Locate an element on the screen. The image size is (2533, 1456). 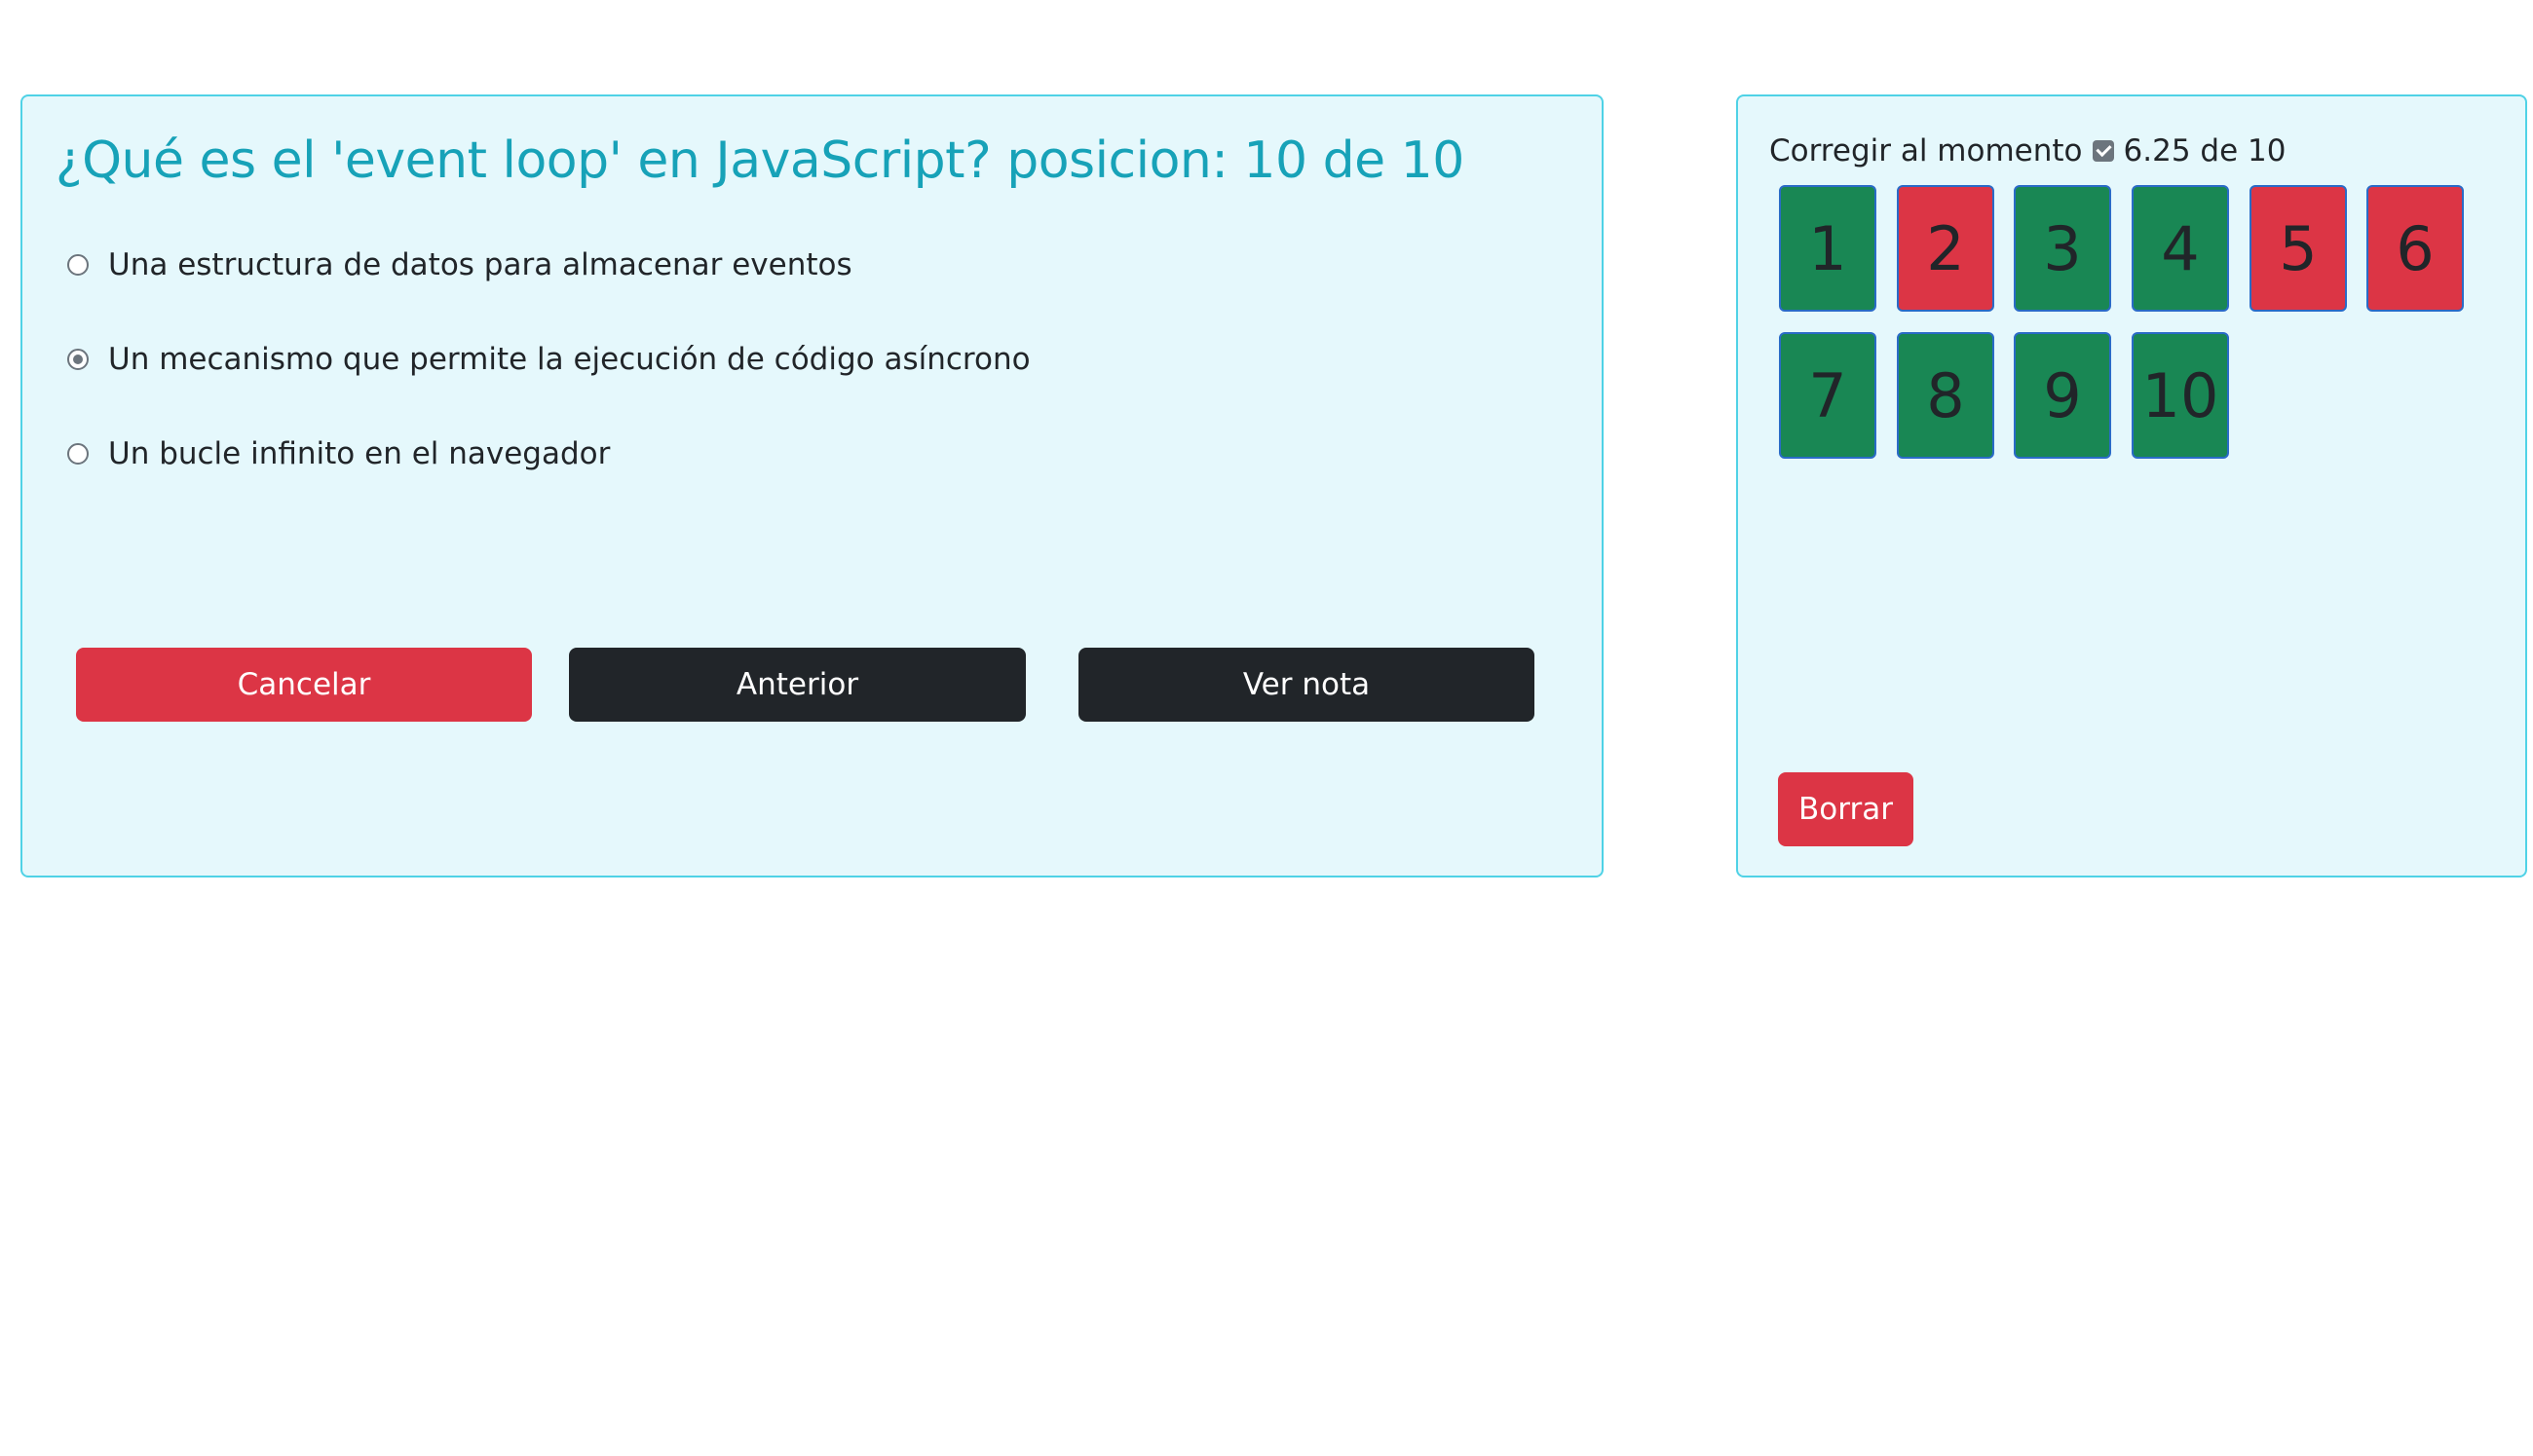
previous-button: Anterior is located at coordinates (797, 685).